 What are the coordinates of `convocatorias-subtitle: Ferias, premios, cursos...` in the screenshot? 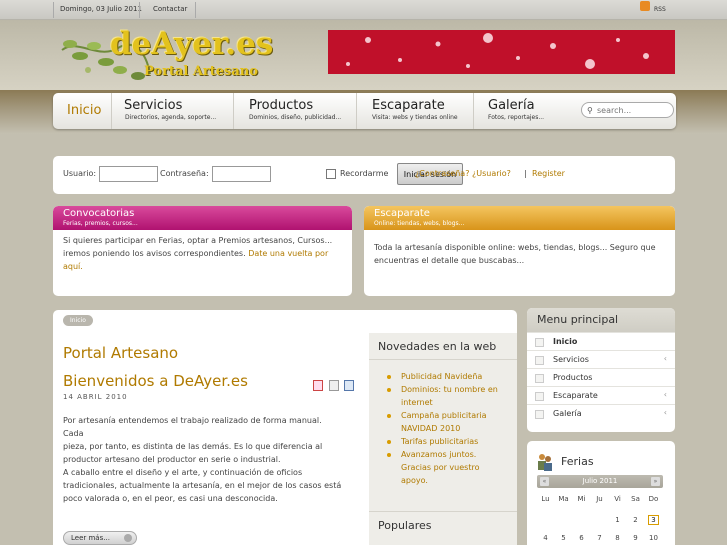 It's located at (100, 223).